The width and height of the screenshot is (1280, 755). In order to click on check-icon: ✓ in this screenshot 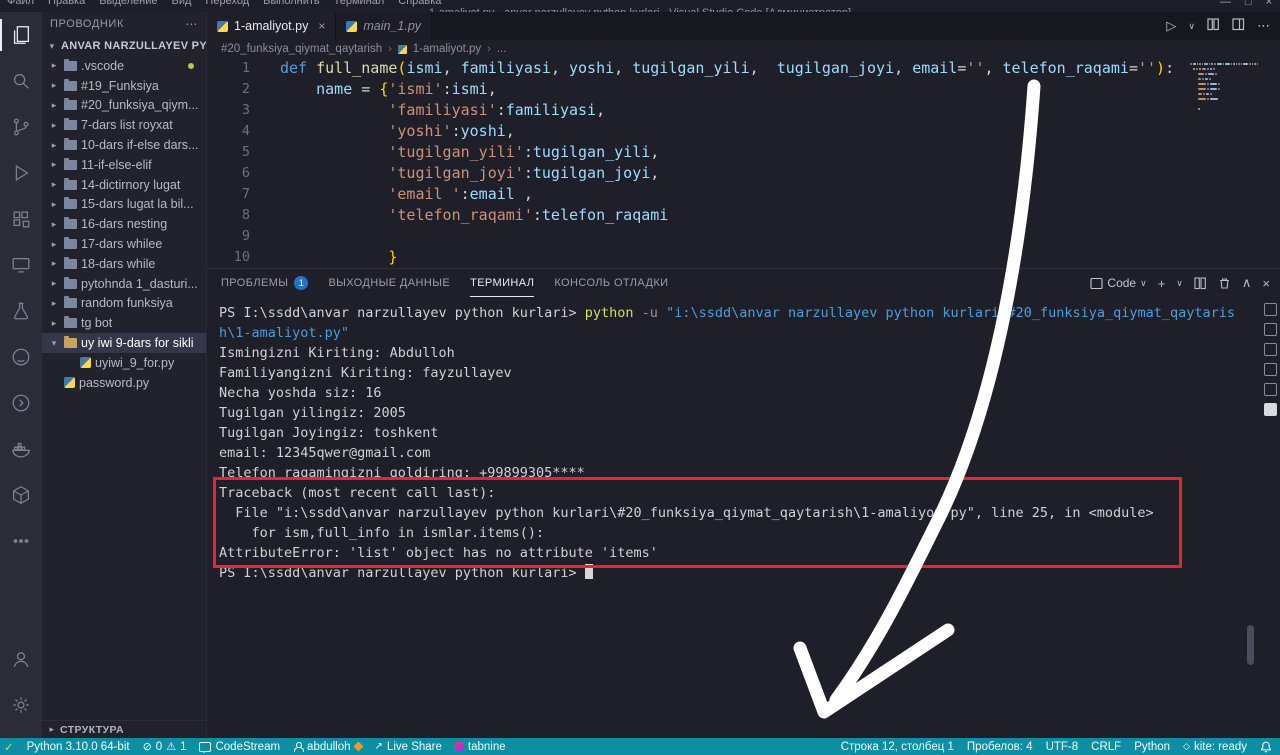, I will do `click(9, 747)`.